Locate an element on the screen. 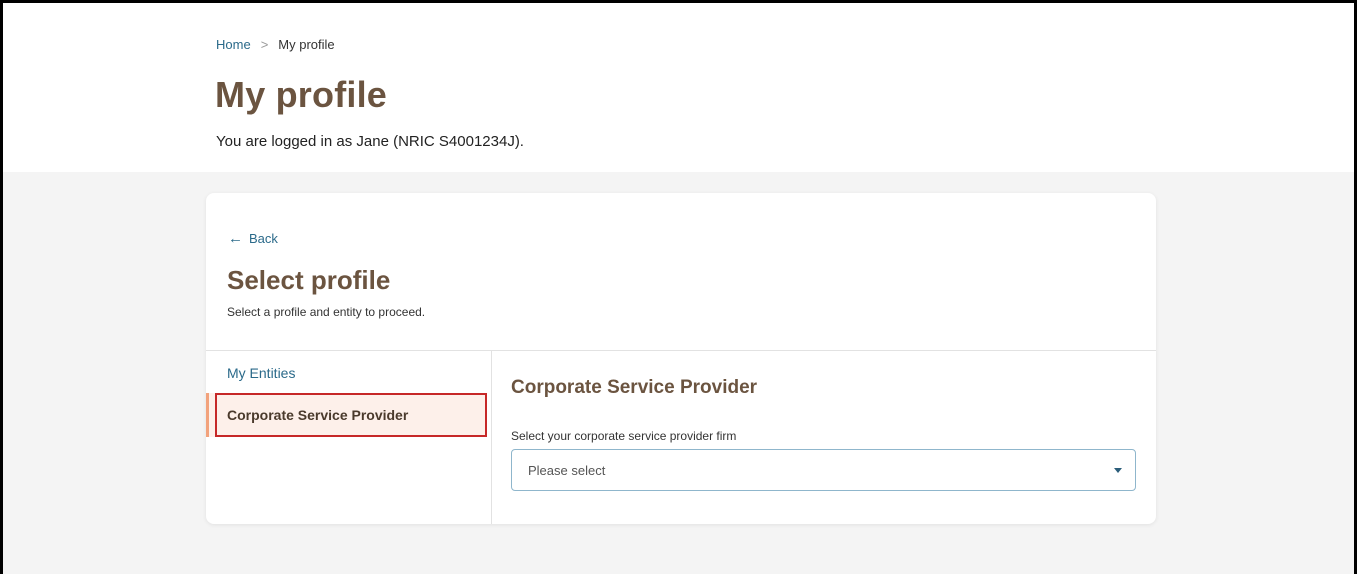 Image resolution: width=1357 pixels, height=574 pixels. sidebar-item-corporate-service-provider: Corporate Service Provider is located at coordinates (346, 415).